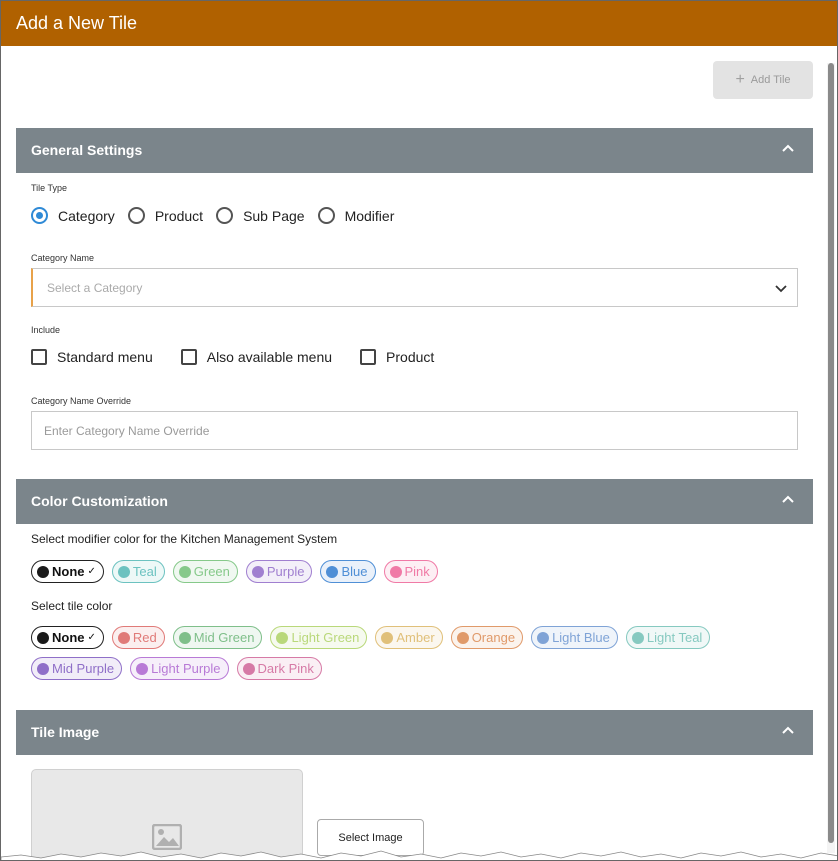 The image size is (838, 861). I want to click on color-chip-label: Pink, so click(417, 571).